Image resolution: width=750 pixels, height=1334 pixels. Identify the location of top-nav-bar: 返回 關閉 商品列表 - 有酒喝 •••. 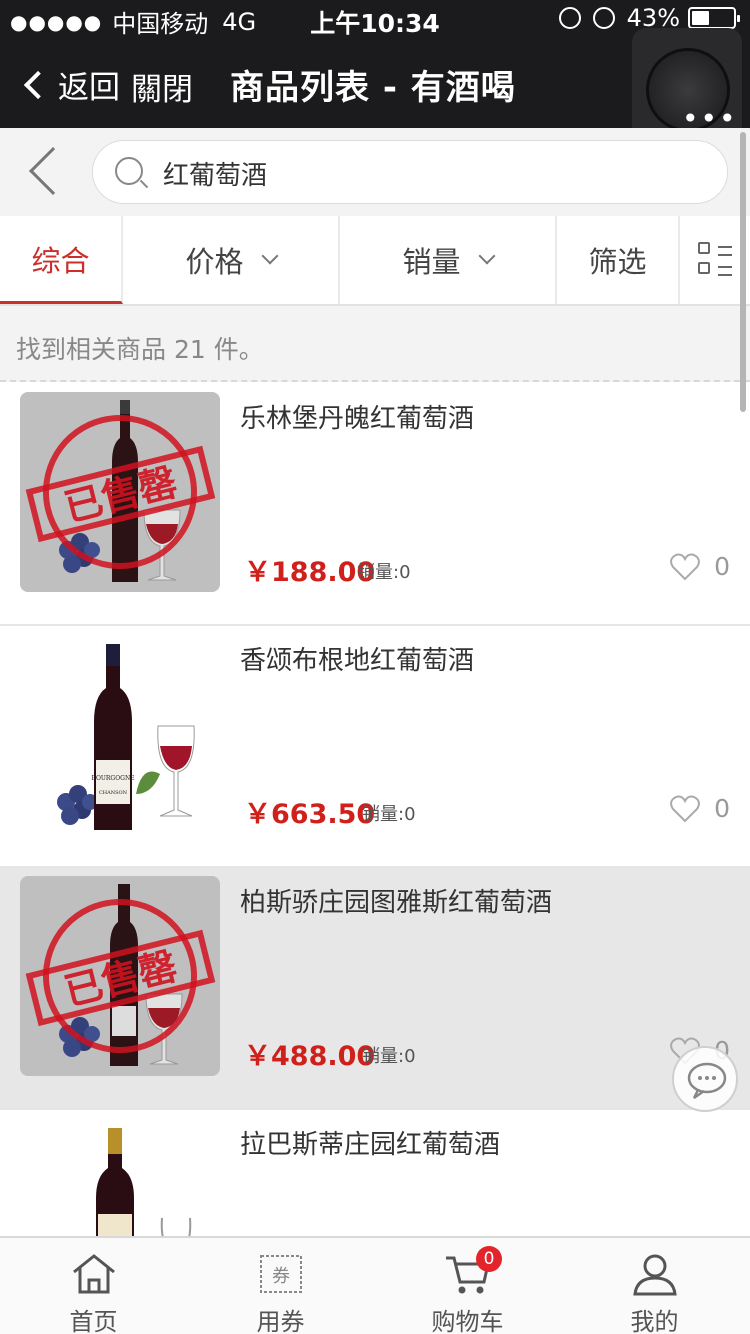
(375, 84).